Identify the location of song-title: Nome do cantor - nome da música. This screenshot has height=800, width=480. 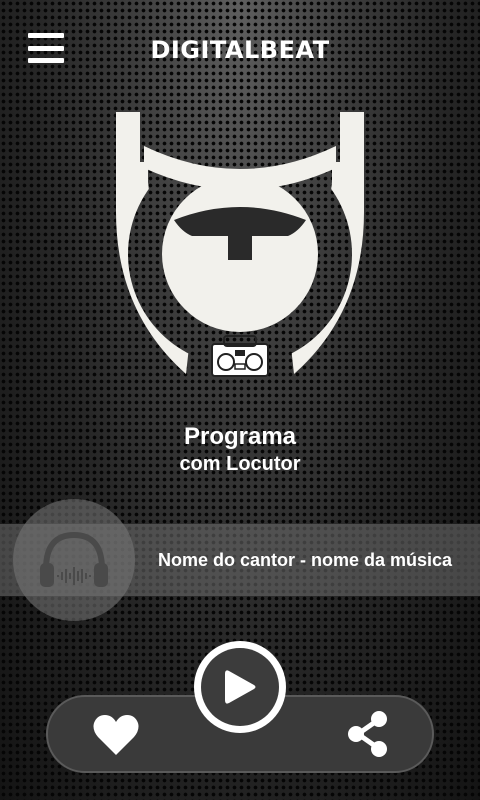
(305, 560).